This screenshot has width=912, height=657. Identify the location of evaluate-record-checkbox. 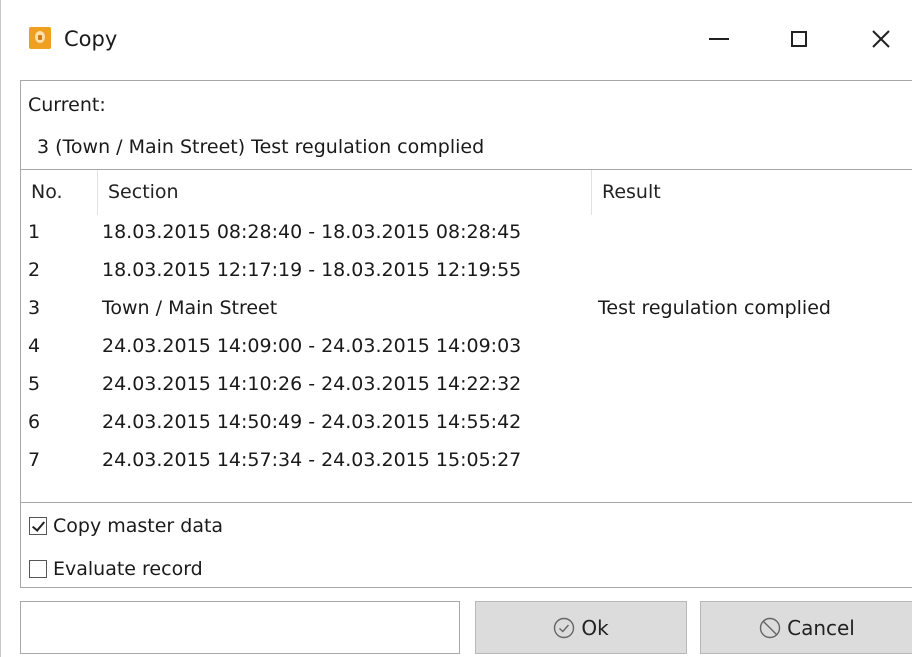
(38, 569).